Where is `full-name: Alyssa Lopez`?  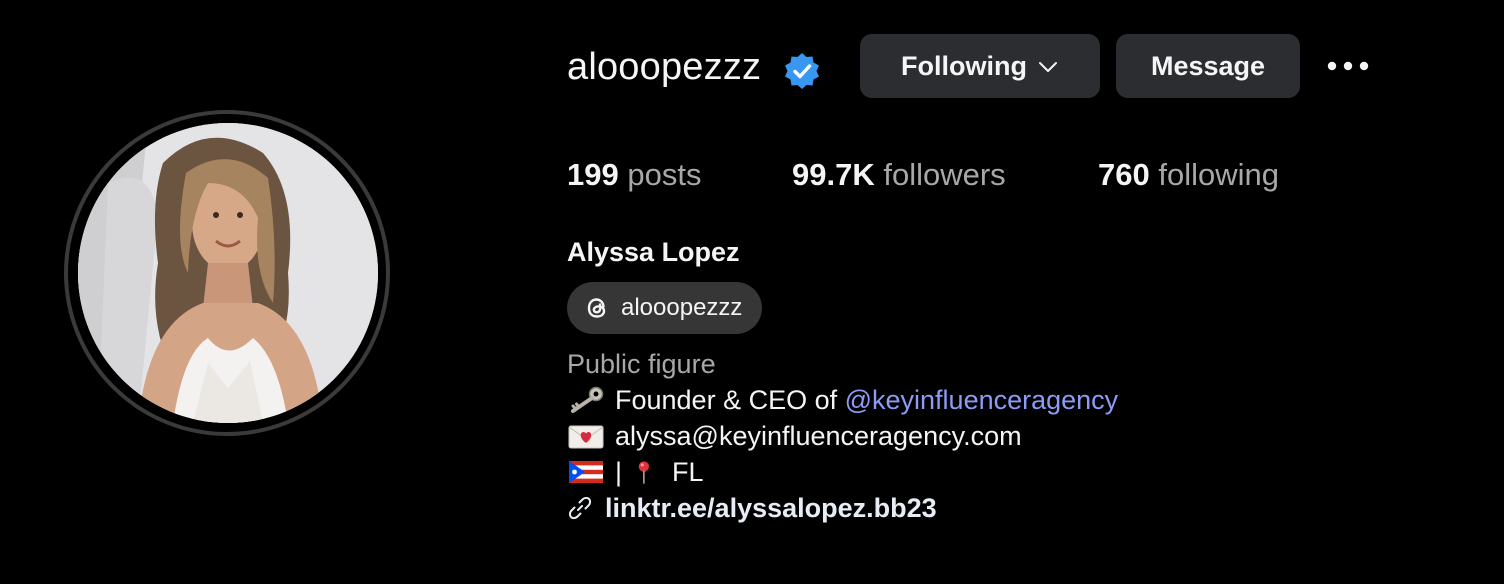
full-name: Alyssa Lopez is located at coordinates (653, 252).